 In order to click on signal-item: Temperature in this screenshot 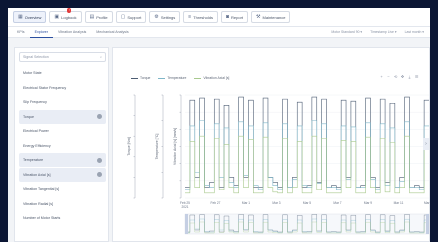, I will do `click(62, 160)`.